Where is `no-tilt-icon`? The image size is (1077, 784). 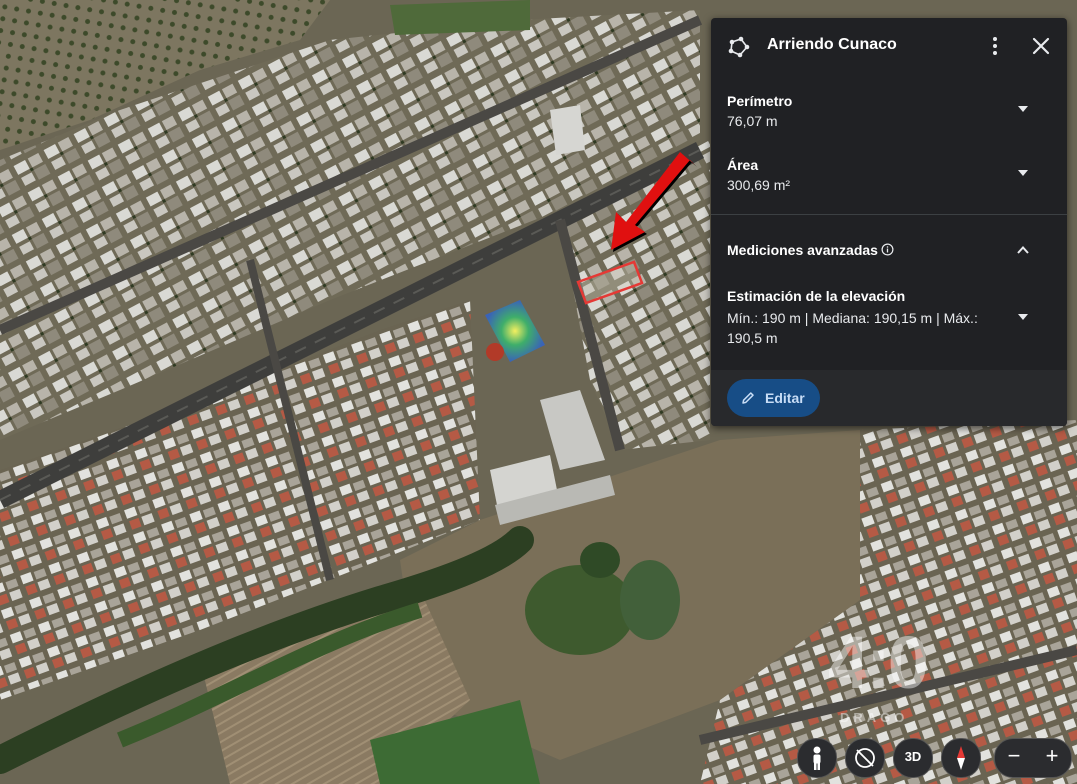 no-tilt-icon is located at coordinates (865, 758).